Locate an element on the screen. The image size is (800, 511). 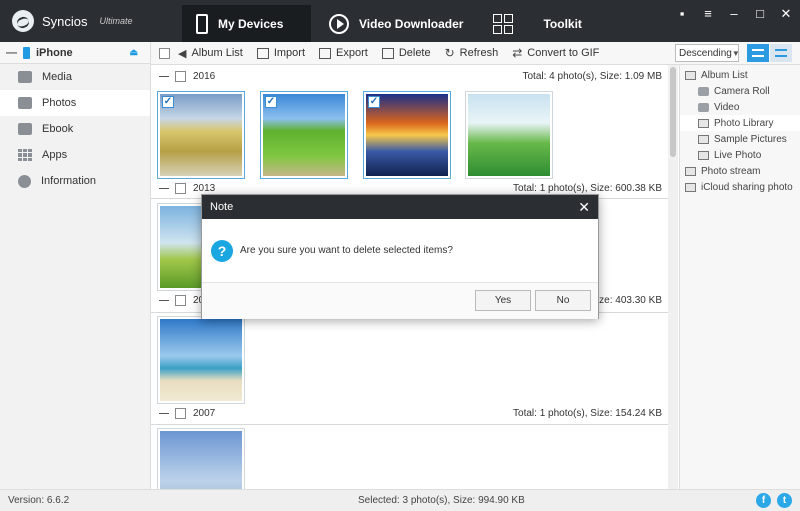
no-button: No is located at coordinates (563, 300).